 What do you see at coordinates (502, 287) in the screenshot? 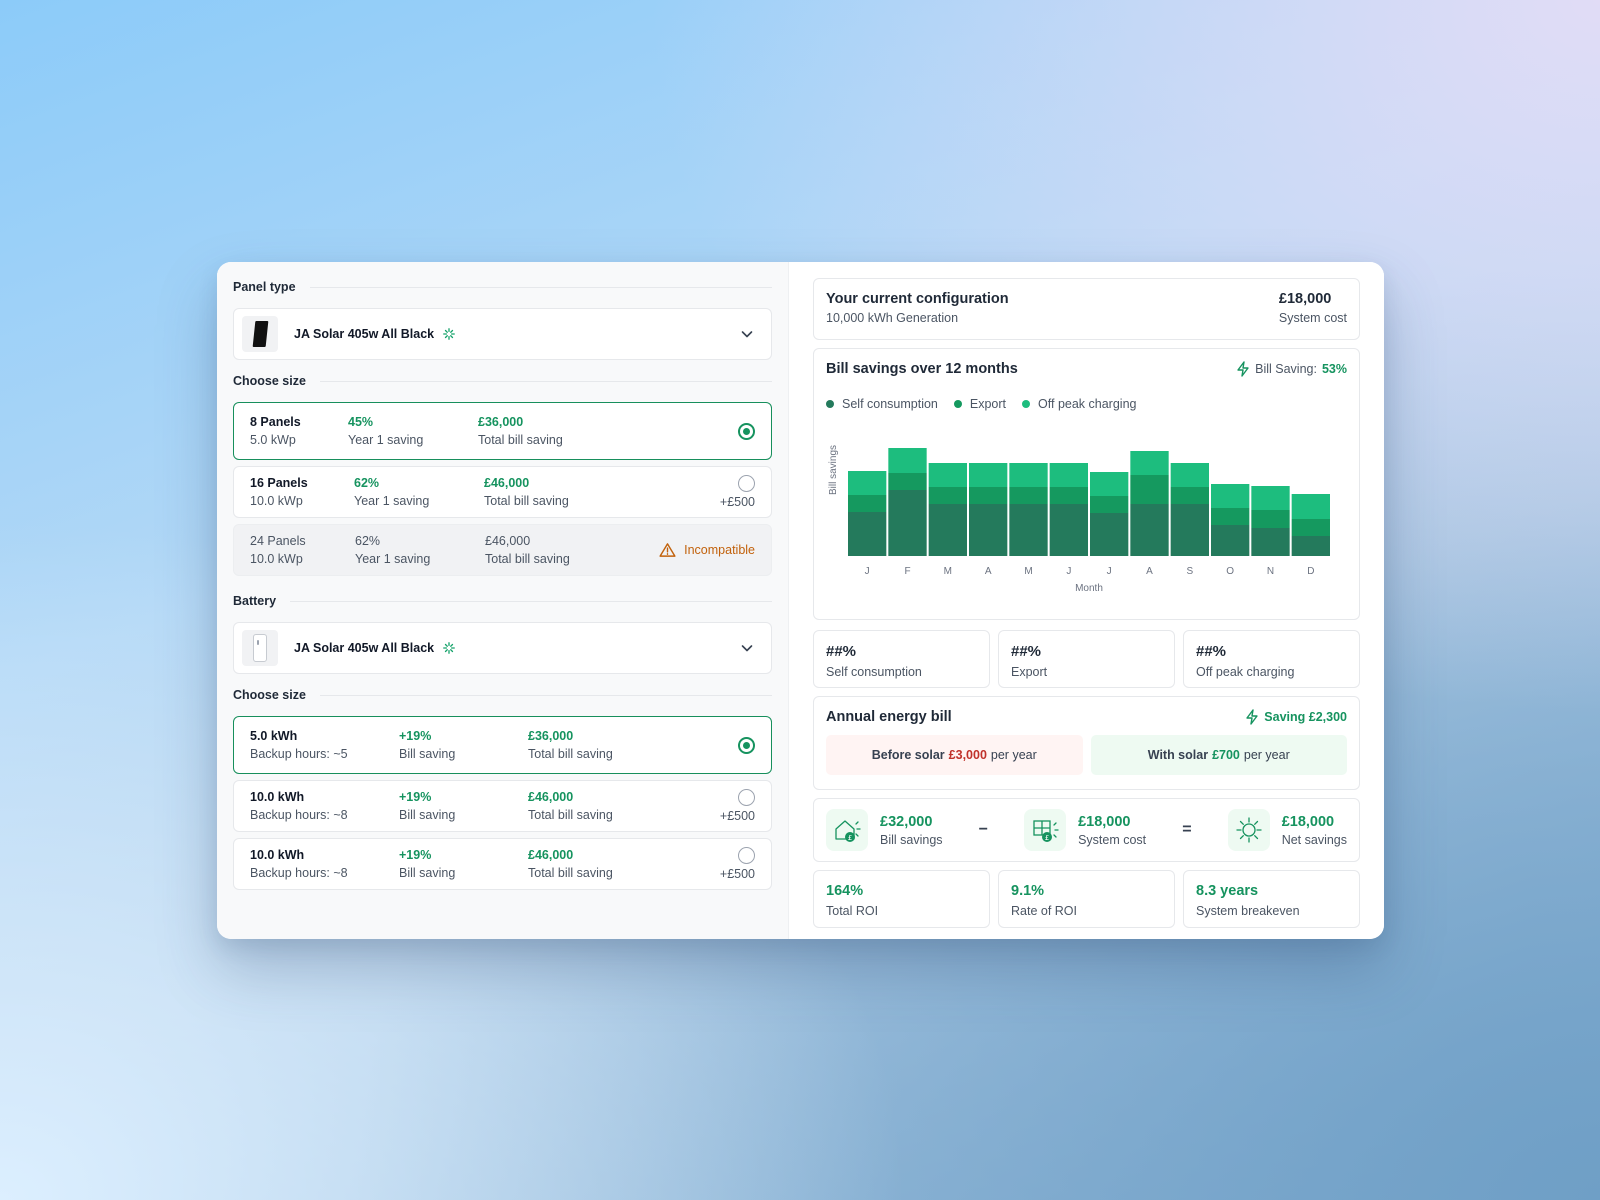
I see `panel-type-heading: Panel type` at bounding box center [502, 287].